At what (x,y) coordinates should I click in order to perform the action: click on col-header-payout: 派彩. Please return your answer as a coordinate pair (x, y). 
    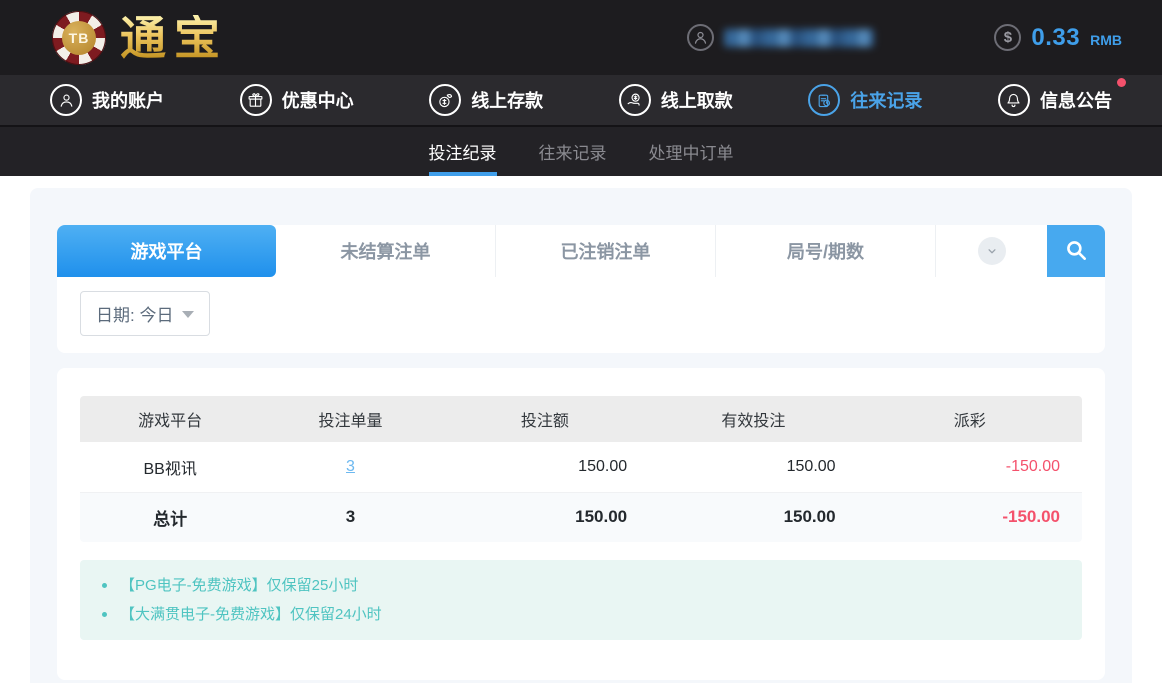
    Looking at the image, I should click on (969, 419).